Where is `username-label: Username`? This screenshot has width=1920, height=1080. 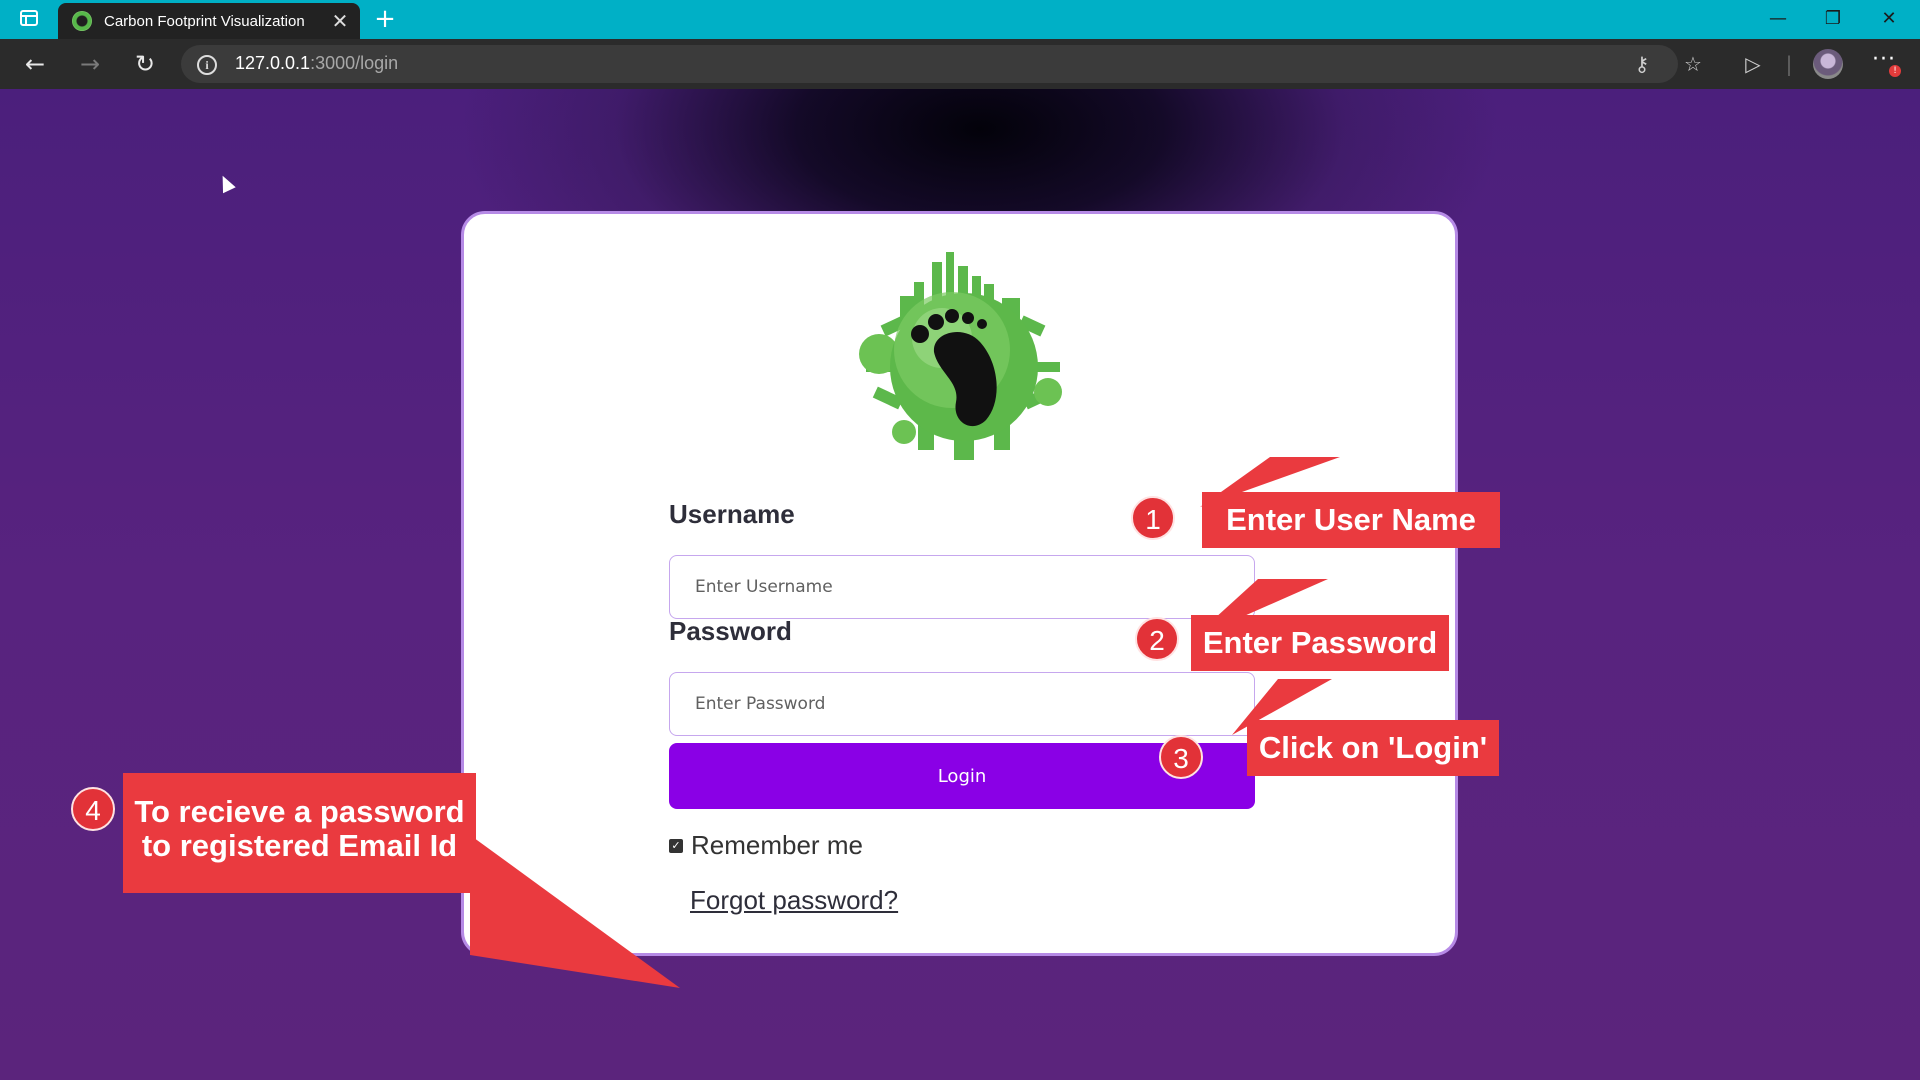
username-label: Username is located at coordinates (732, 514).